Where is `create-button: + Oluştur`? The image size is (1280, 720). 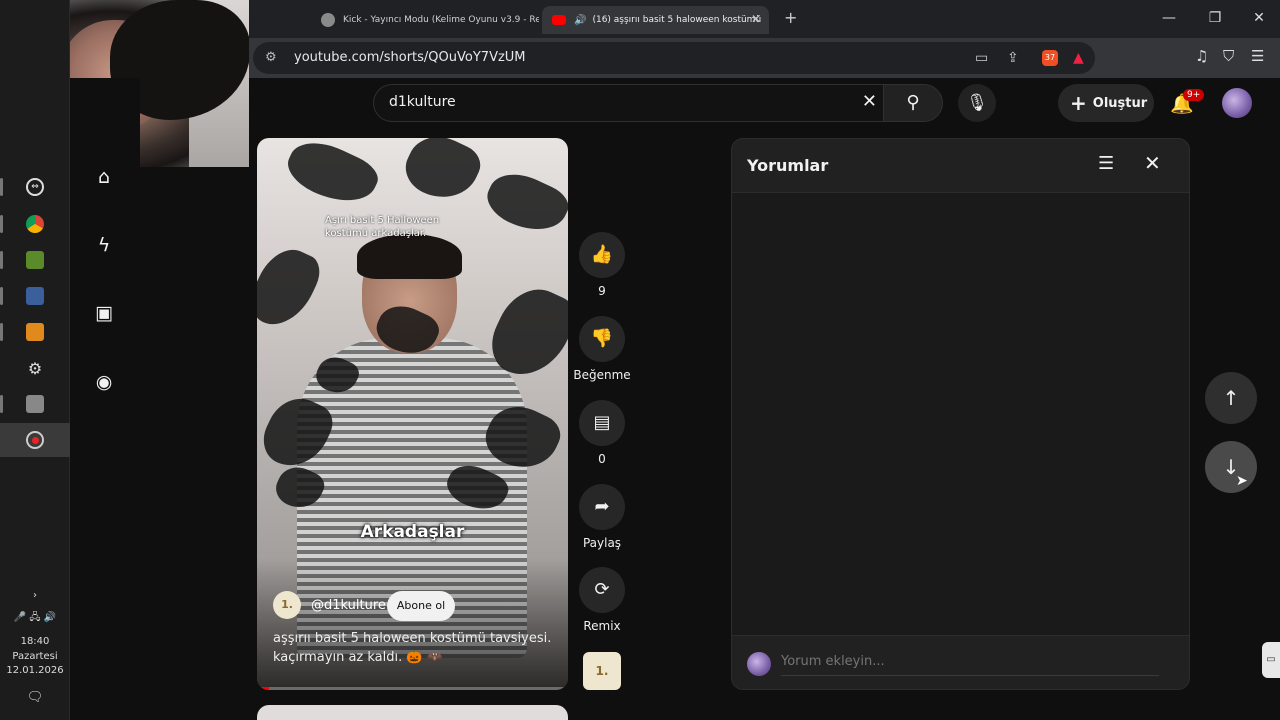
create-button: + Oluştur is located at coordinates (1106, 103).